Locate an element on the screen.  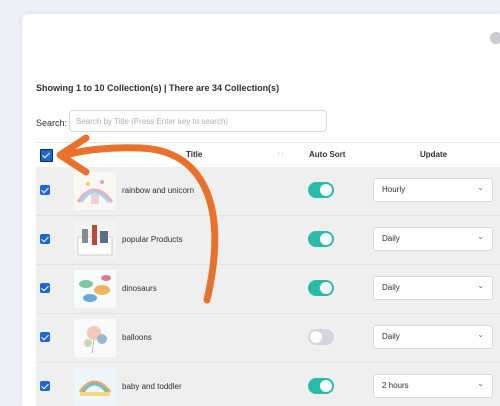
table-row: rainbow and unicorn Hourly ⌄ is located at coordinates (268, 191).